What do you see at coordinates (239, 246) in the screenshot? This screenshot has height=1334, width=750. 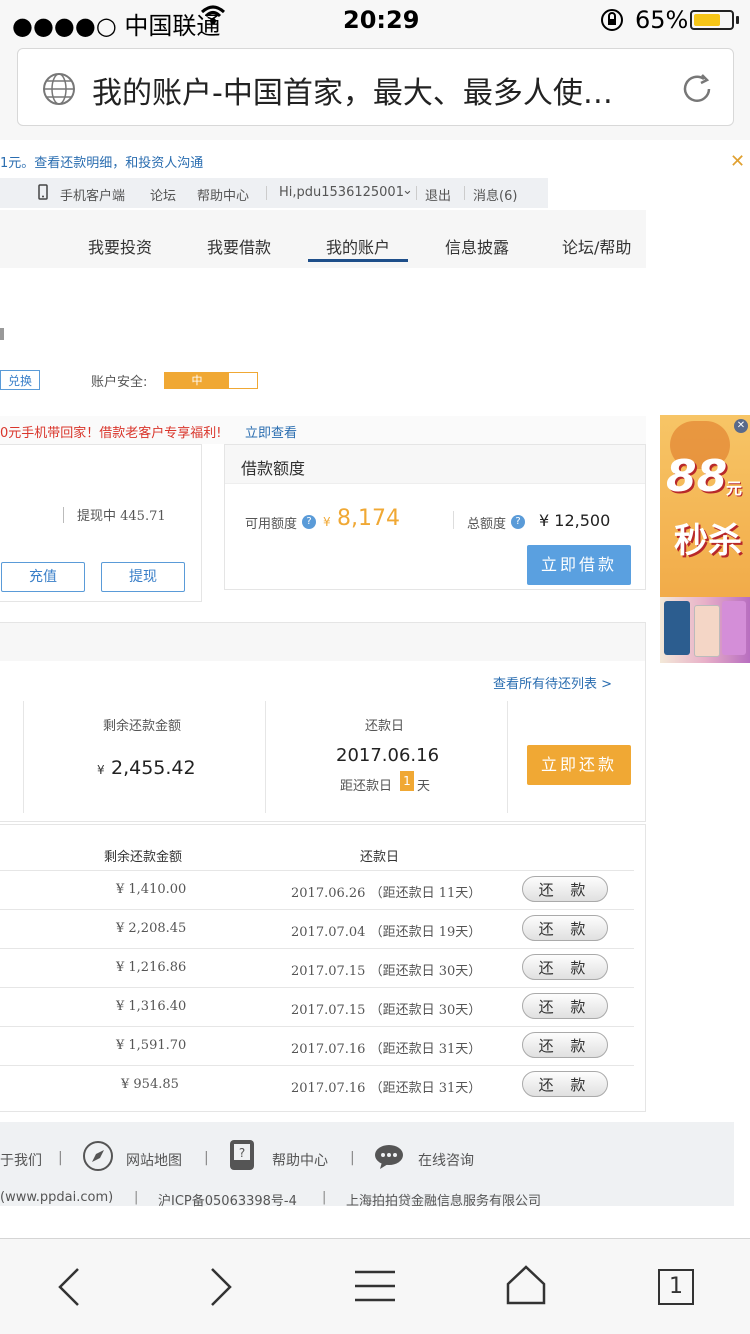 I see `nav-borrow: 我要借款` at bounding box center [239, 246].